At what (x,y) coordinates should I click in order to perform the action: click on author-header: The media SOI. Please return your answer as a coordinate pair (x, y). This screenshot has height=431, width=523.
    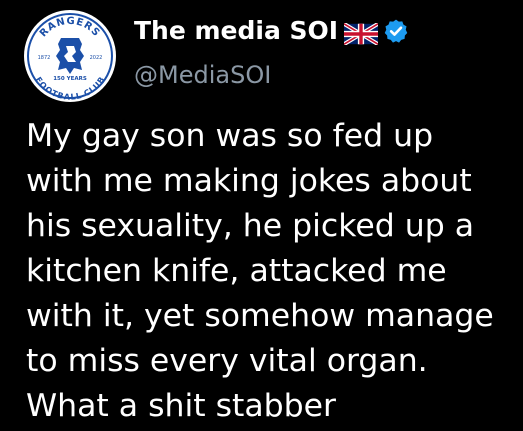
    Looking at the image, I should click on (271, 31).